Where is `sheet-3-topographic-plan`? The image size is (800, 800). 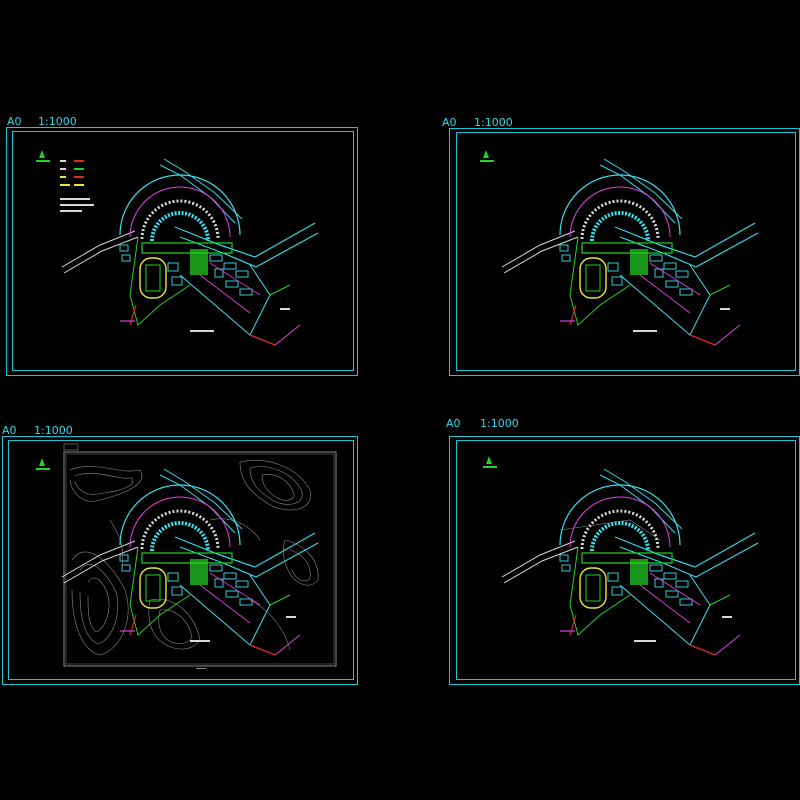 sheet-3-topographic-plan is located at coordinates (186, 556).